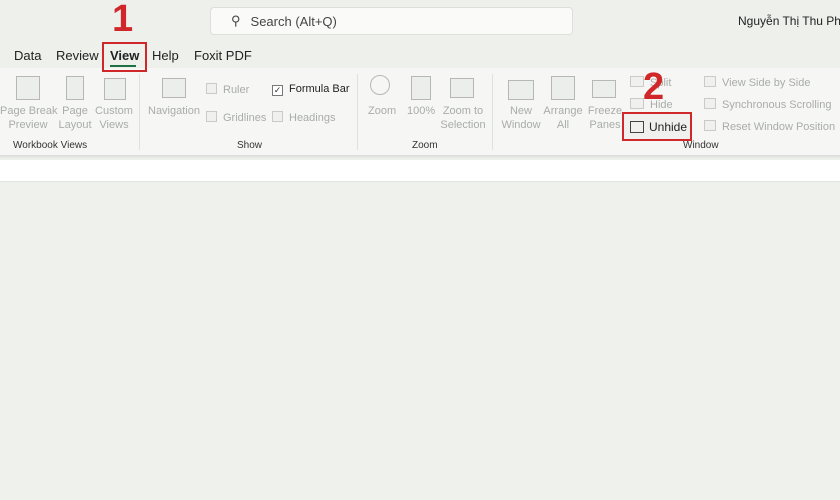  Describe the element at coordinates (382, 111) in the screenshot. I see `zoom-button: Zoom` at that location.